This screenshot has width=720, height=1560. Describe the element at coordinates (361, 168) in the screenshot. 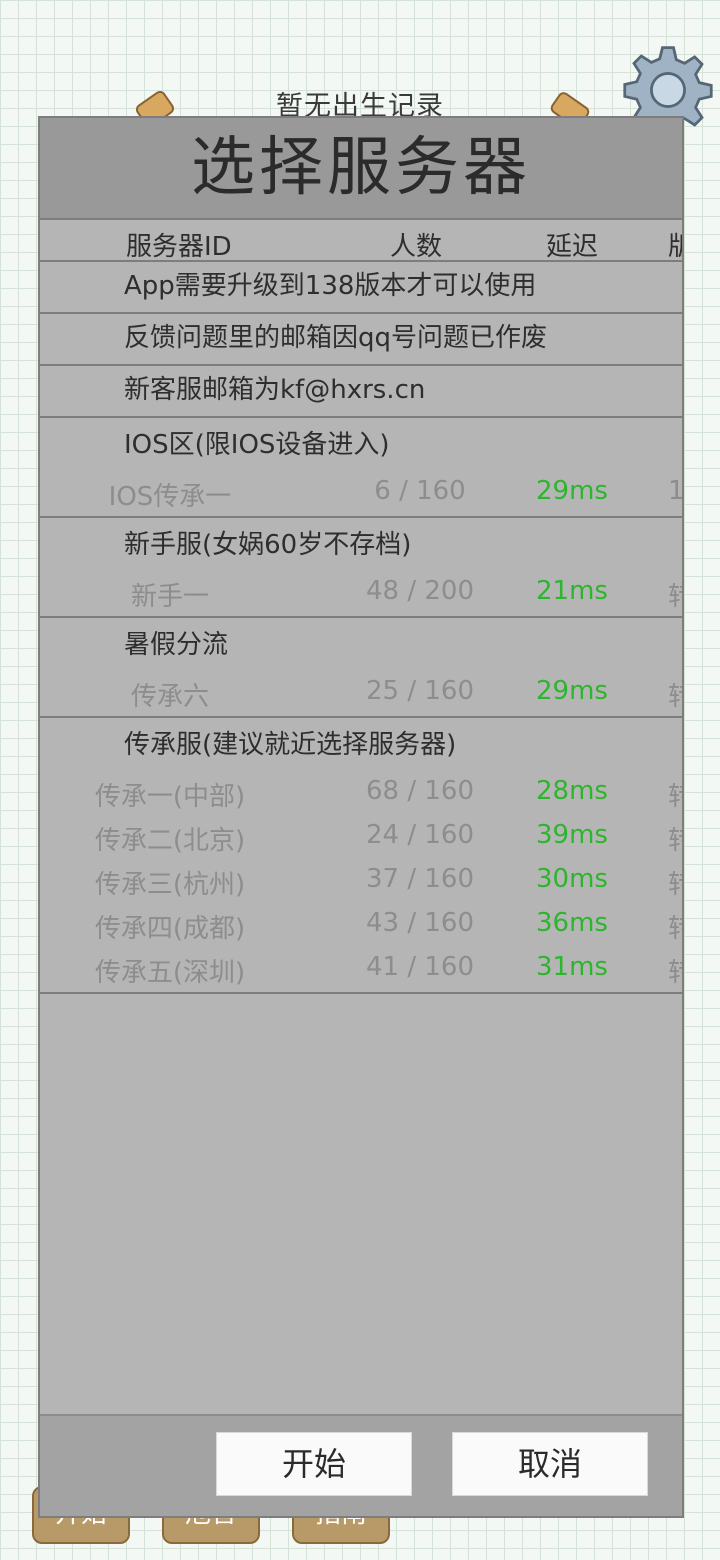

I see `dialog-title: 选择服务器` at that location.